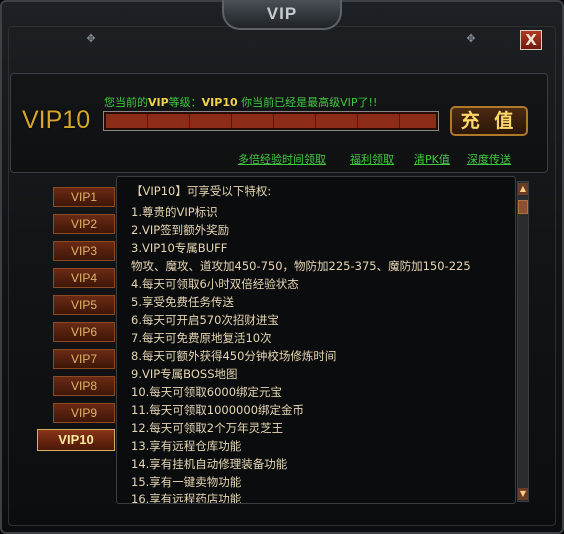 The image size is (564, 534). I want to click on rivet-right-icon: ✥, so click(471, 38).